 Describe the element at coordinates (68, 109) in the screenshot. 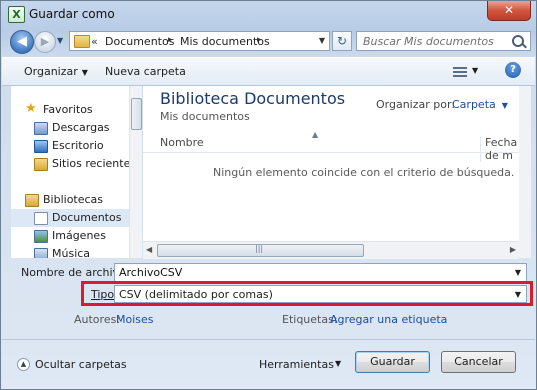

I see `sidebar-item-label: Favoritos` at that location.